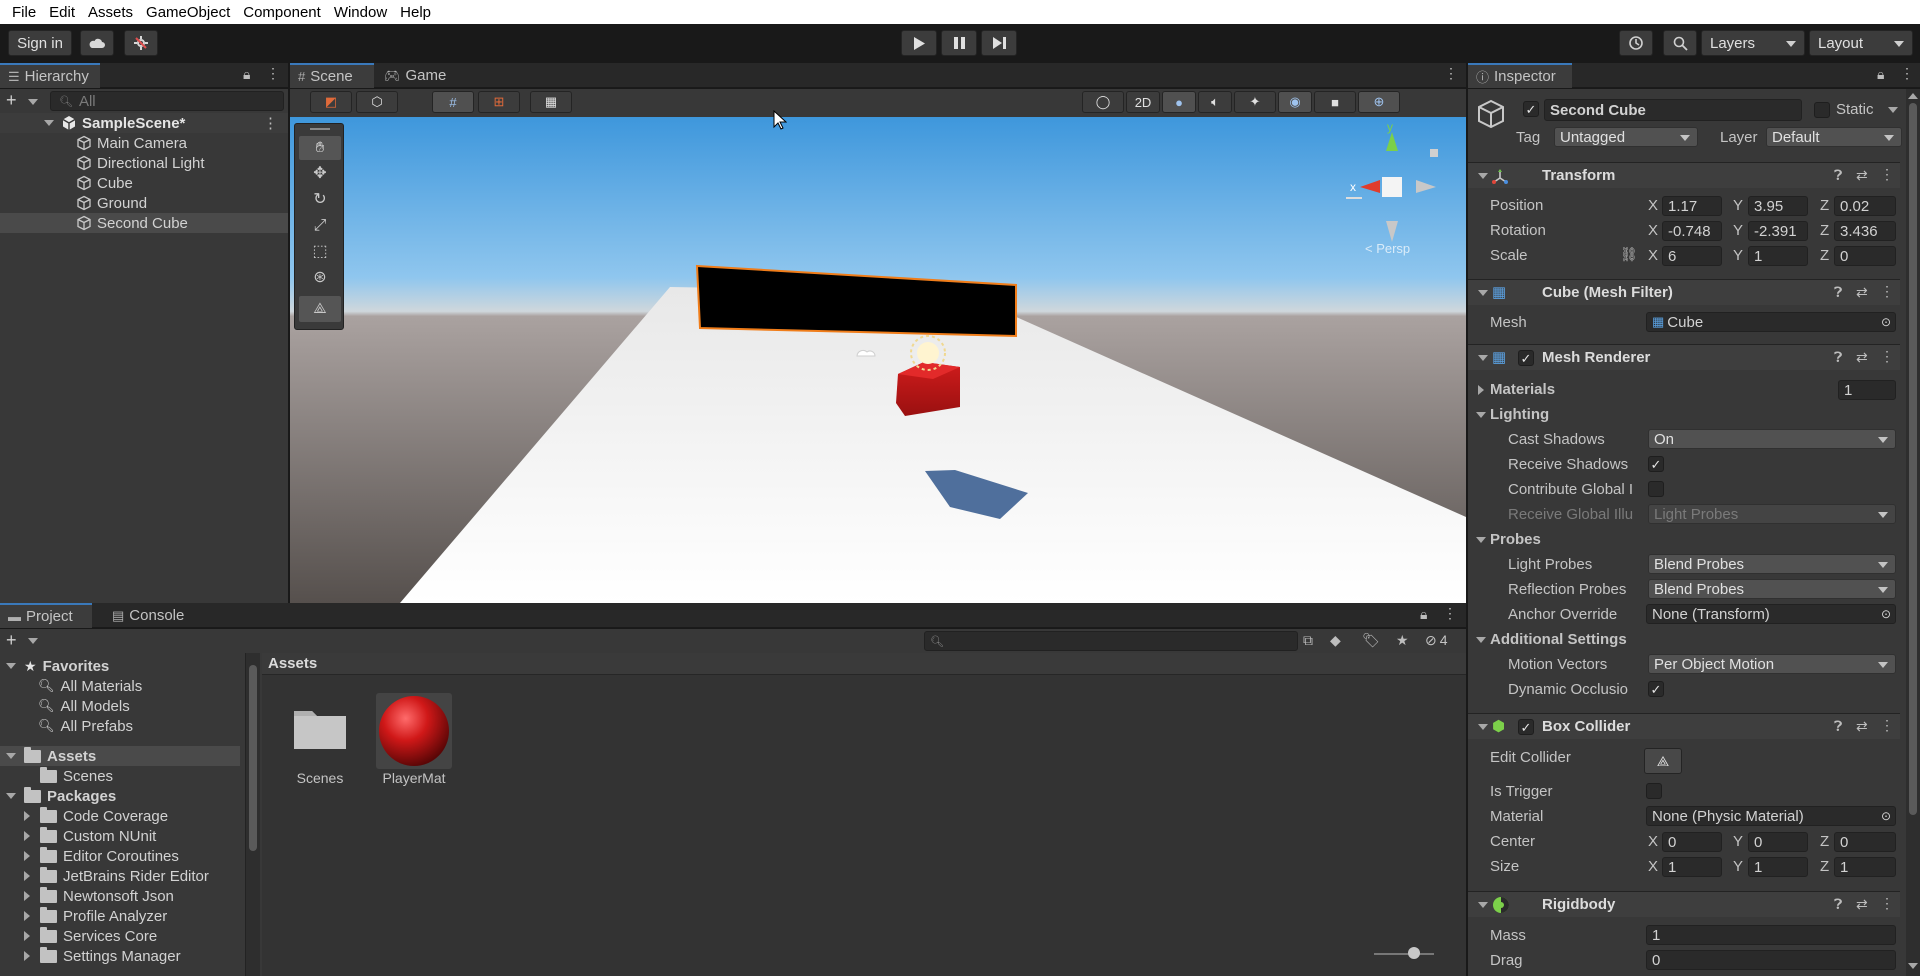  What do you see at coordinates (1861, 43) in the screenshot?
I see `layout-dropdown: Layout` at bounding box center [1861, 43].